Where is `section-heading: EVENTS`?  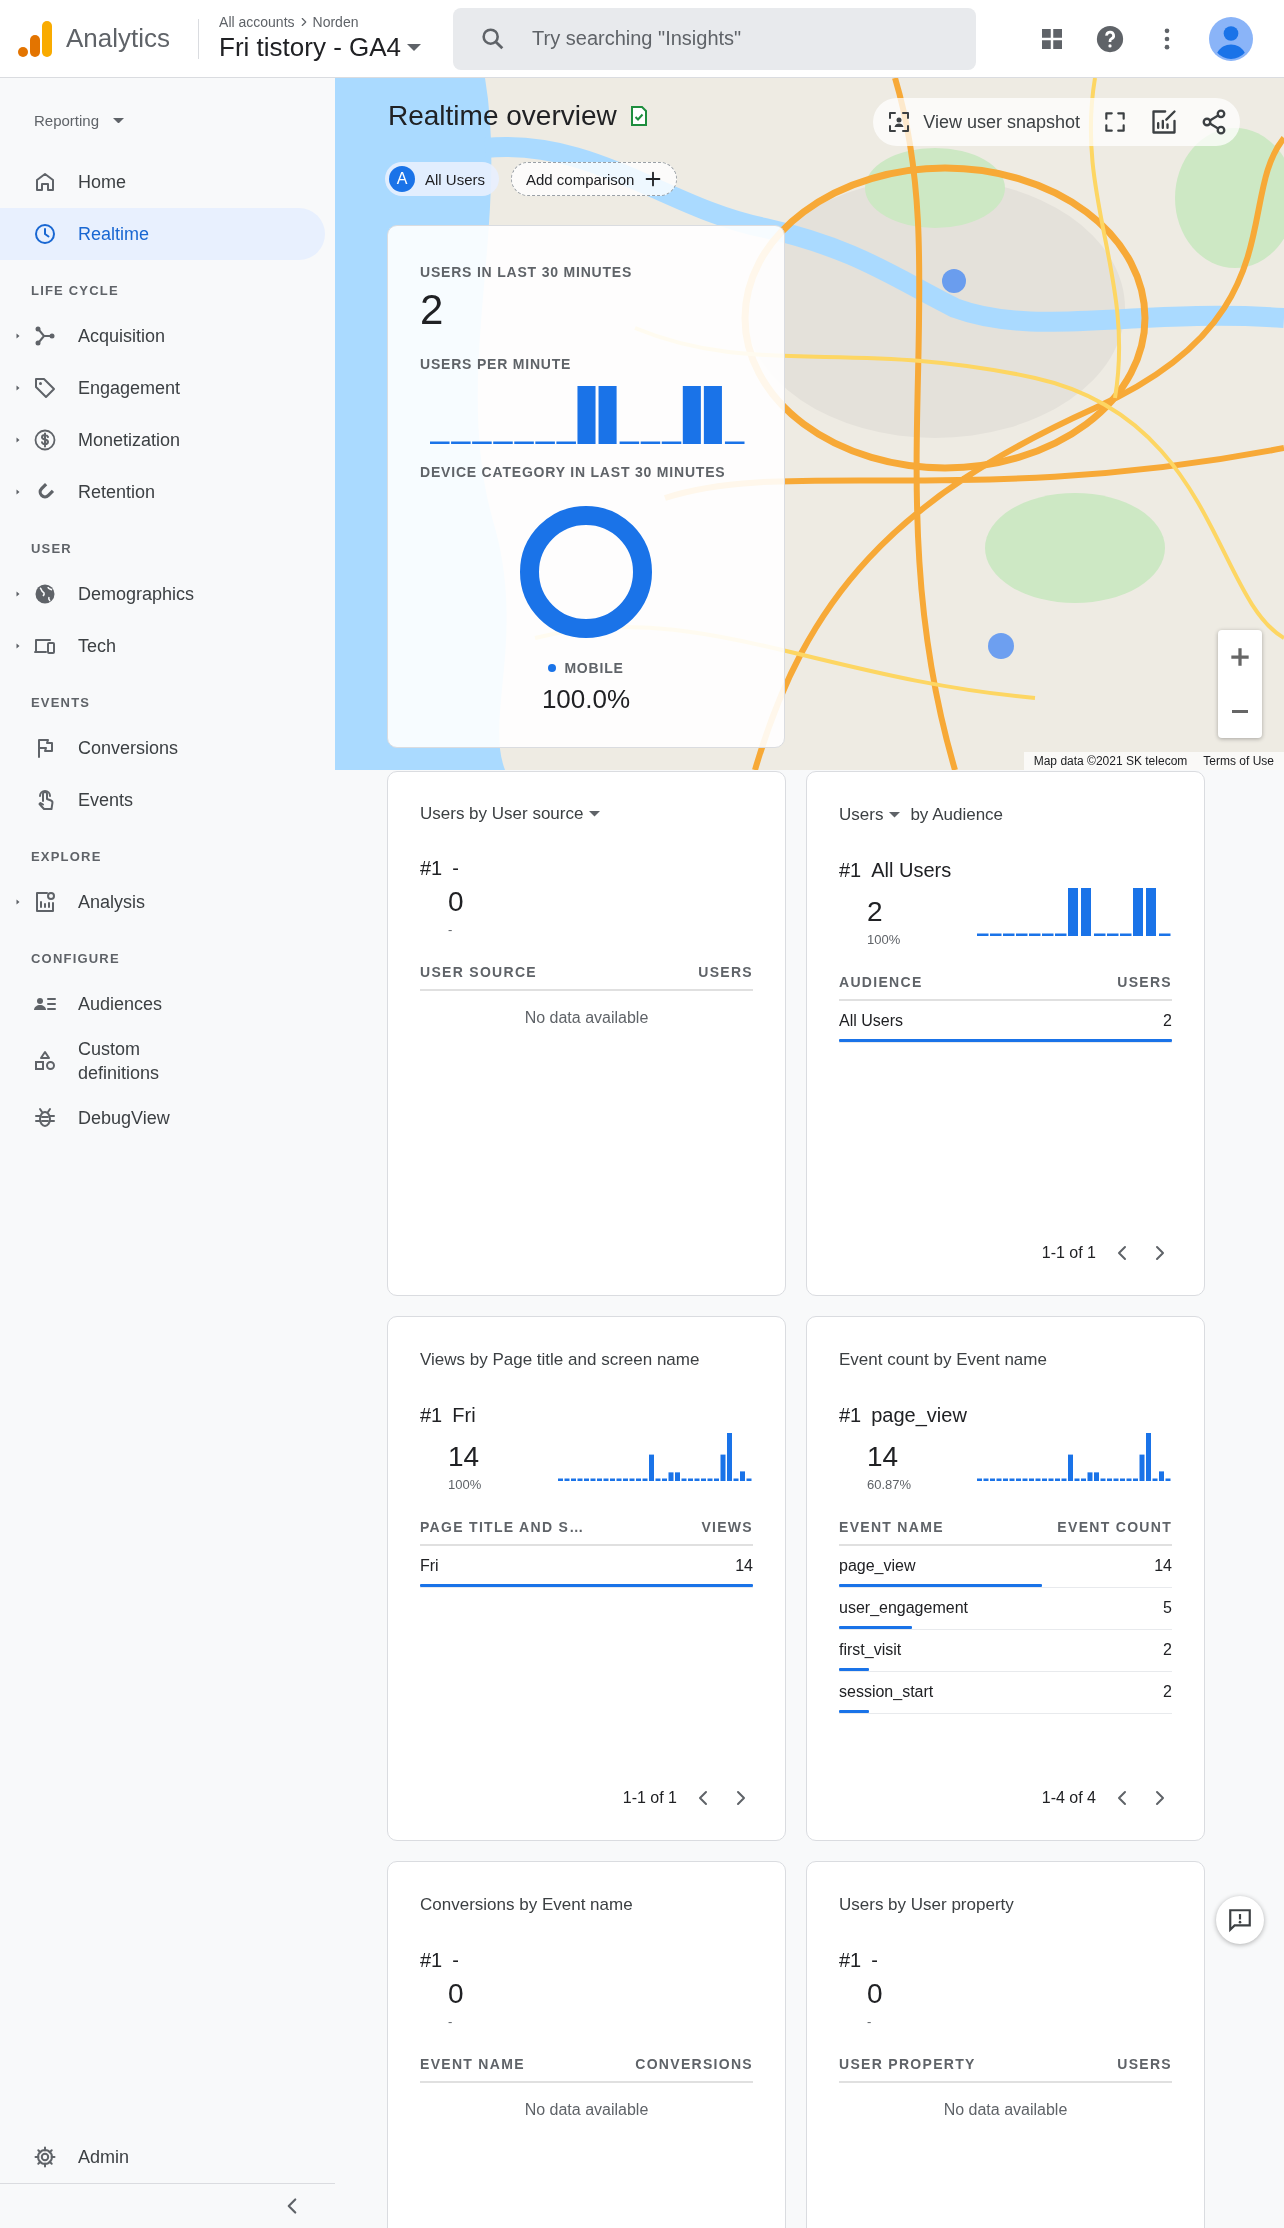
section-heading: EVENTS is located at coordinates (61, 703).